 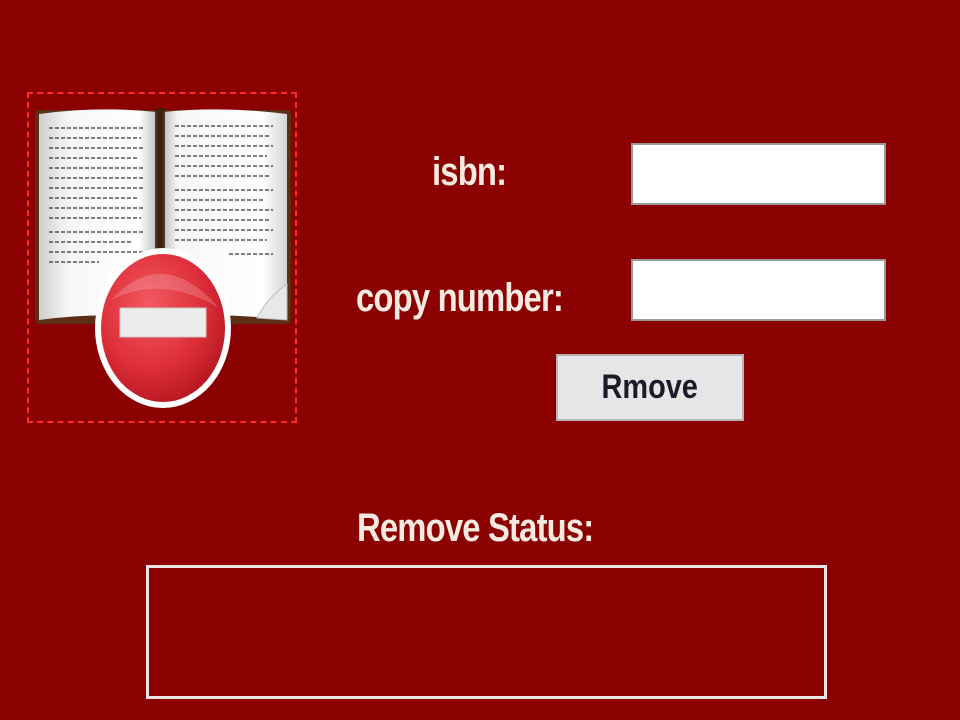 What do you see at coordinates (758, 290) in the screenshot?
I see `copy-number-input` at bounding box center [758, 290].